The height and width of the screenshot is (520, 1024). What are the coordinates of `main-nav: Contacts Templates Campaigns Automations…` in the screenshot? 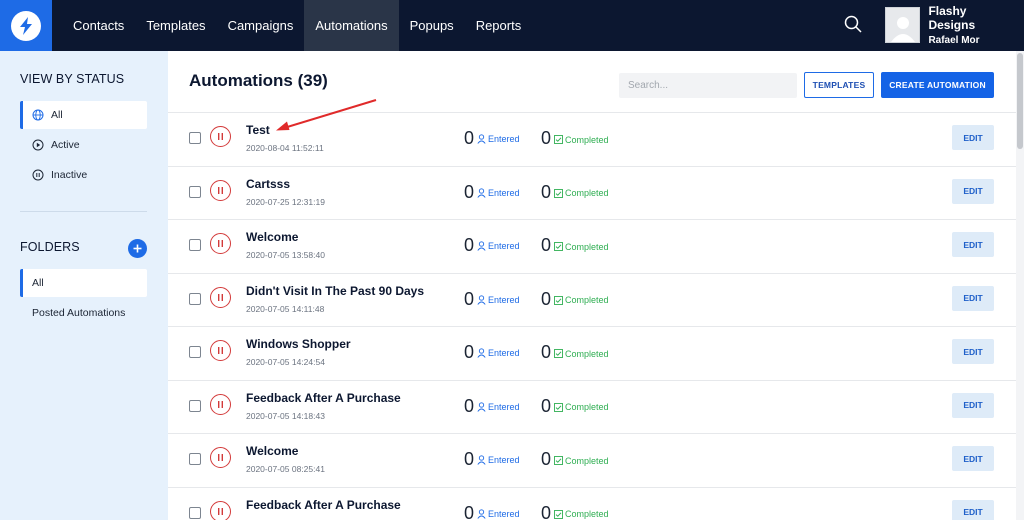 It's located at (297, 25).